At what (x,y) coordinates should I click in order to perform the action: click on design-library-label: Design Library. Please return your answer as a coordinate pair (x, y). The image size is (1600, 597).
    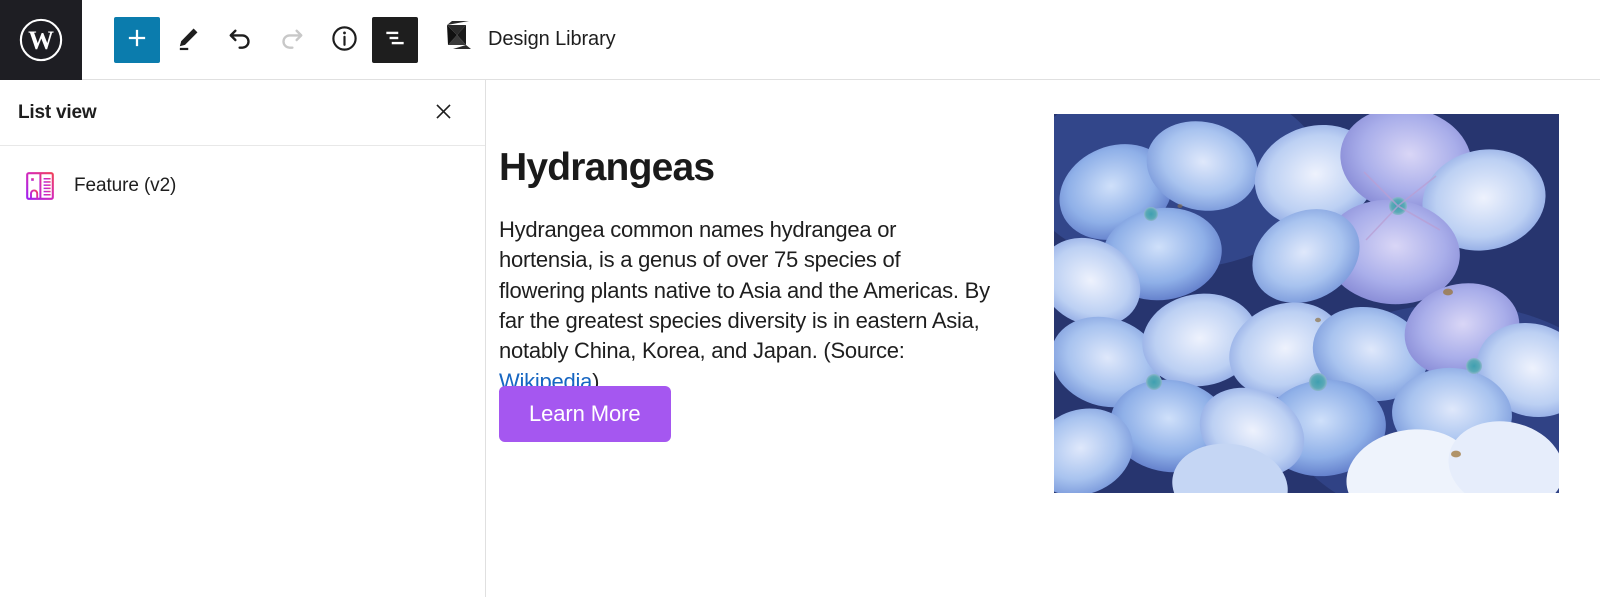
    Looking at the image, I should click on (552, 39).